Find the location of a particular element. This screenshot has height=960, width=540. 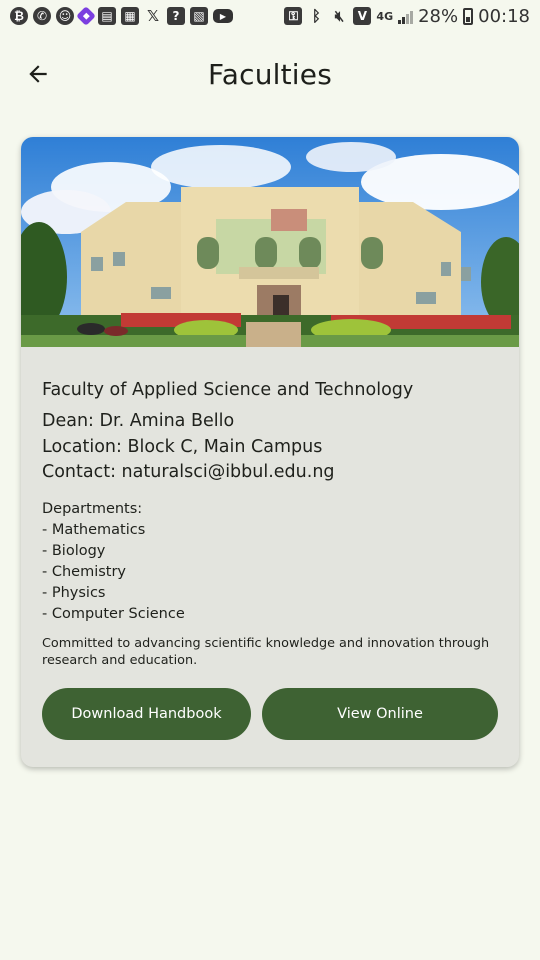

bitcoin-app-icon: ₿ is located at coordinates (19, 16).